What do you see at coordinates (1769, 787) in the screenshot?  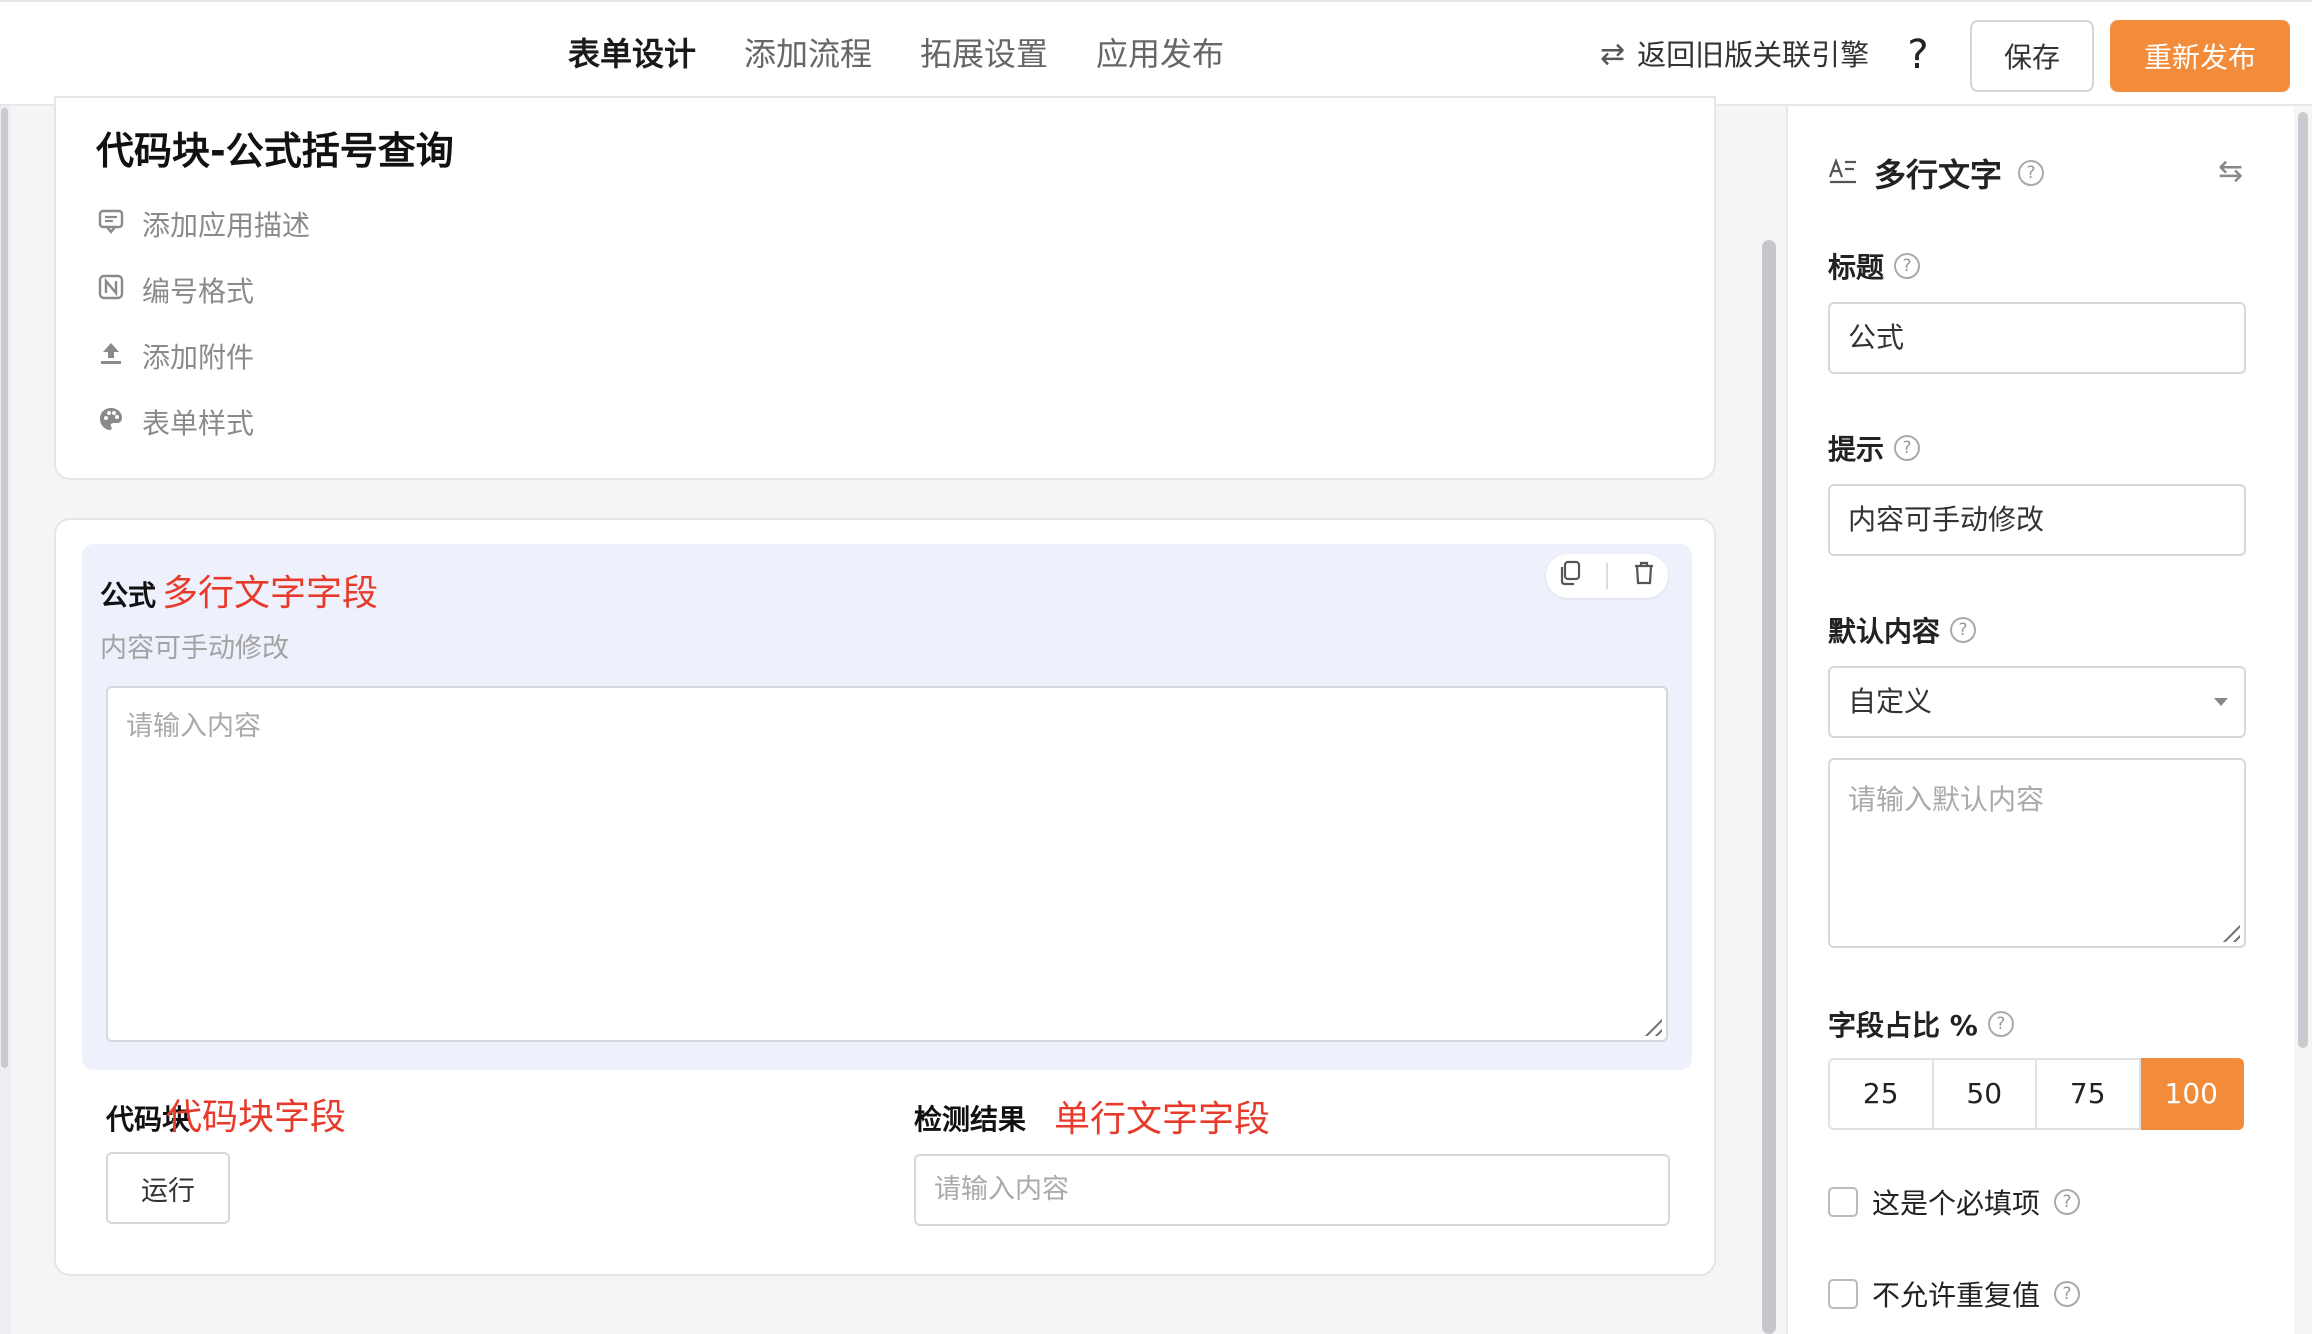 I see `canvas-scrollbar-thumb` at bounding box center [1769, 787].